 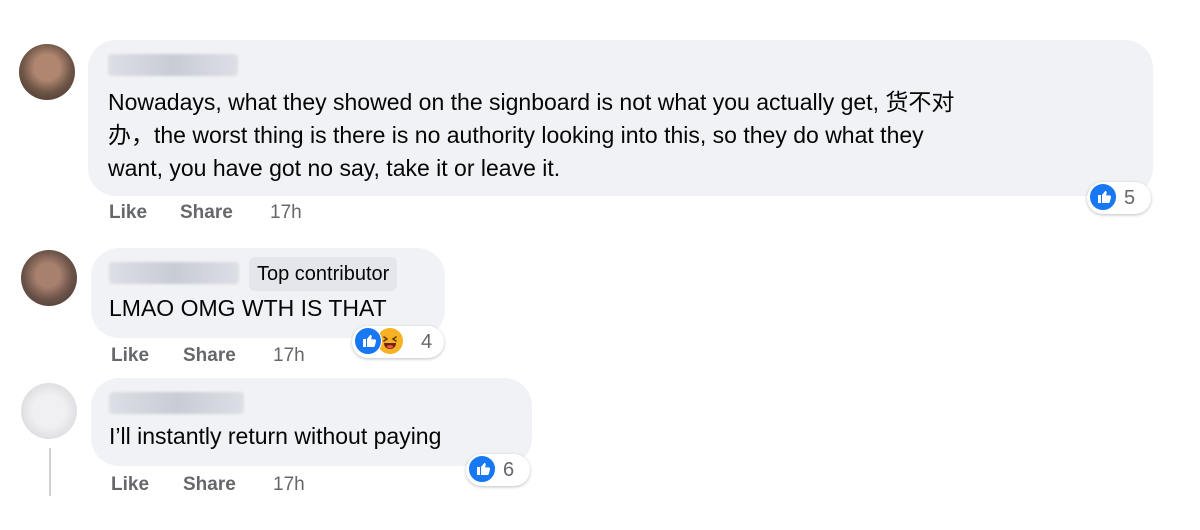 I want to click on reaction-count: 5, so click(x=1130, y=198).